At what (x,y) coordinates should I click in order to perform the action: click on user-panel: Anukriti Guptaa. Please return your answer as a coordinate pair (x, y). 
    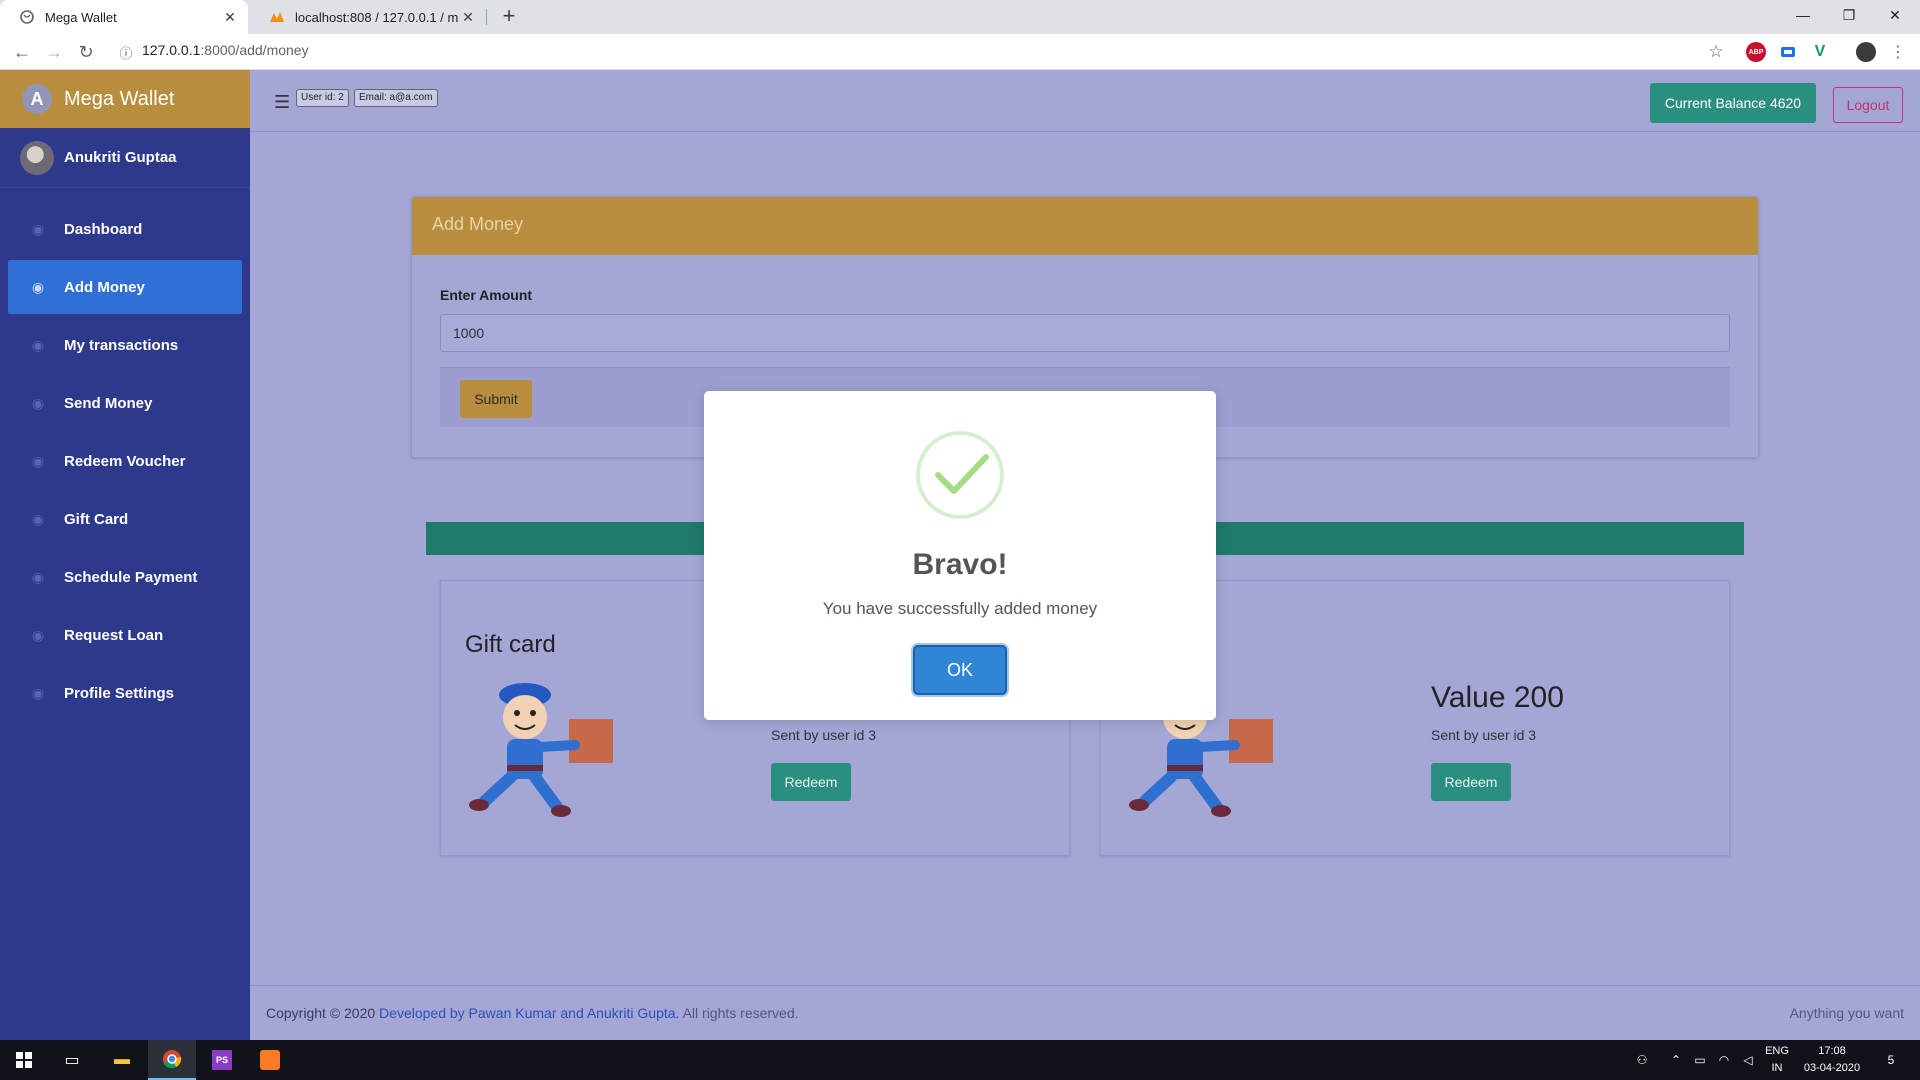
    Looking at the image, I should click on (125, 158).